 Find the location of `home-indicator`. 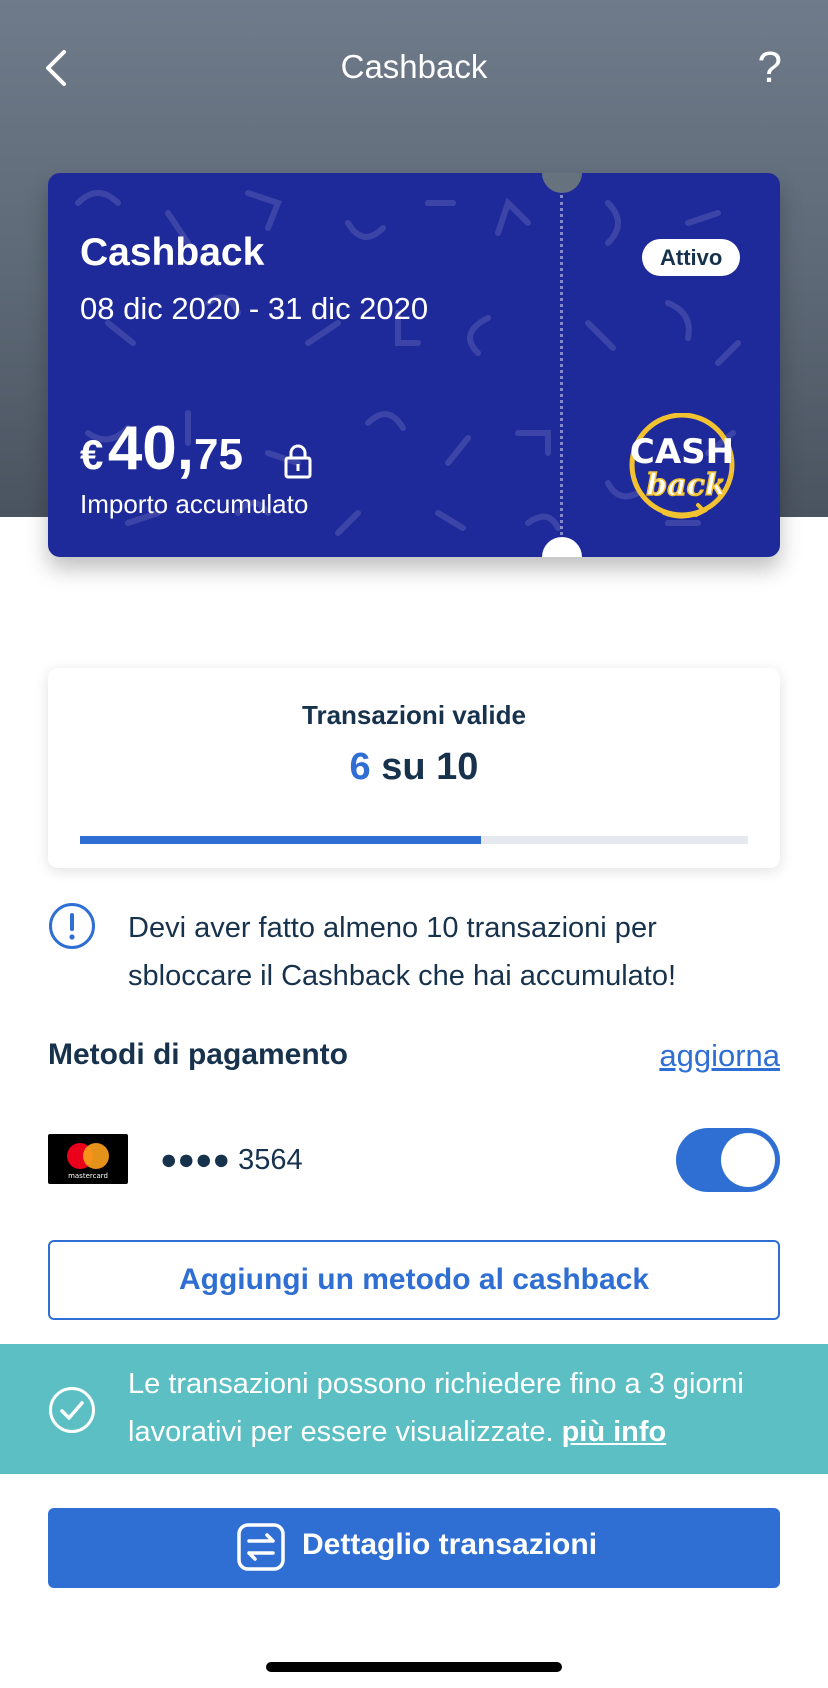

home-indicator is located at coordinates (414, 1667).